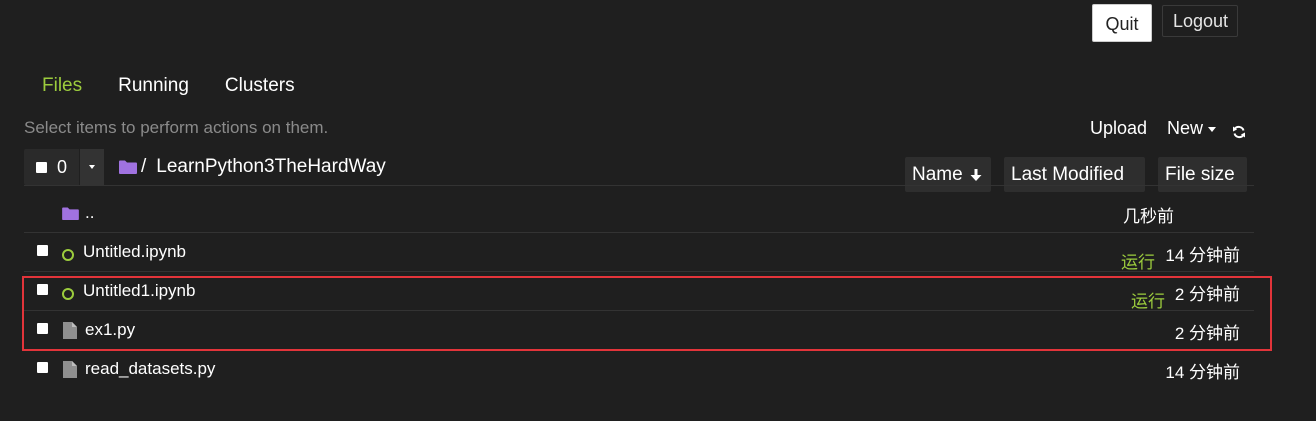  I want to click on list-item-parent: .. 几秒前, so click(639, 215).